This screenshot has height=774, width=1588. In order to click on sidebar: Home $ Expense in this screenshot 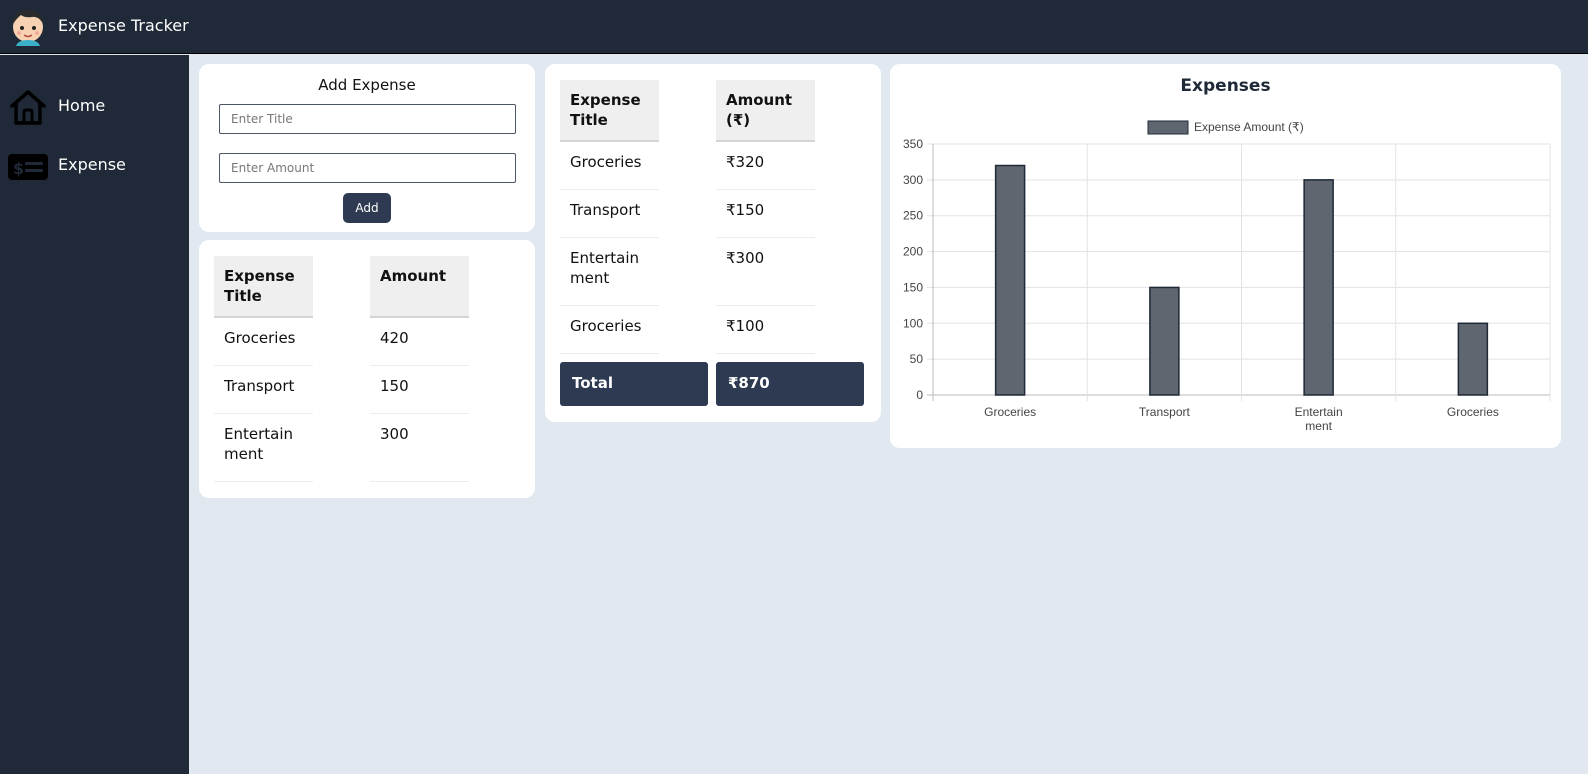, I will do `click(94, 414)`.